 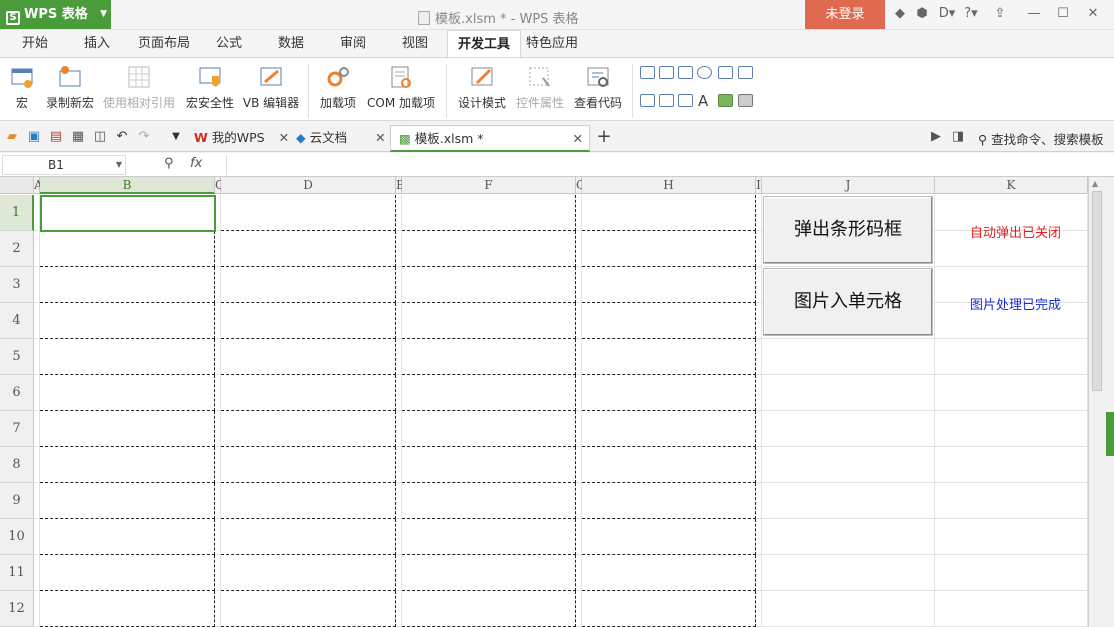 I want to click on scrollbar-thumb, so click(x=1097, y=291).